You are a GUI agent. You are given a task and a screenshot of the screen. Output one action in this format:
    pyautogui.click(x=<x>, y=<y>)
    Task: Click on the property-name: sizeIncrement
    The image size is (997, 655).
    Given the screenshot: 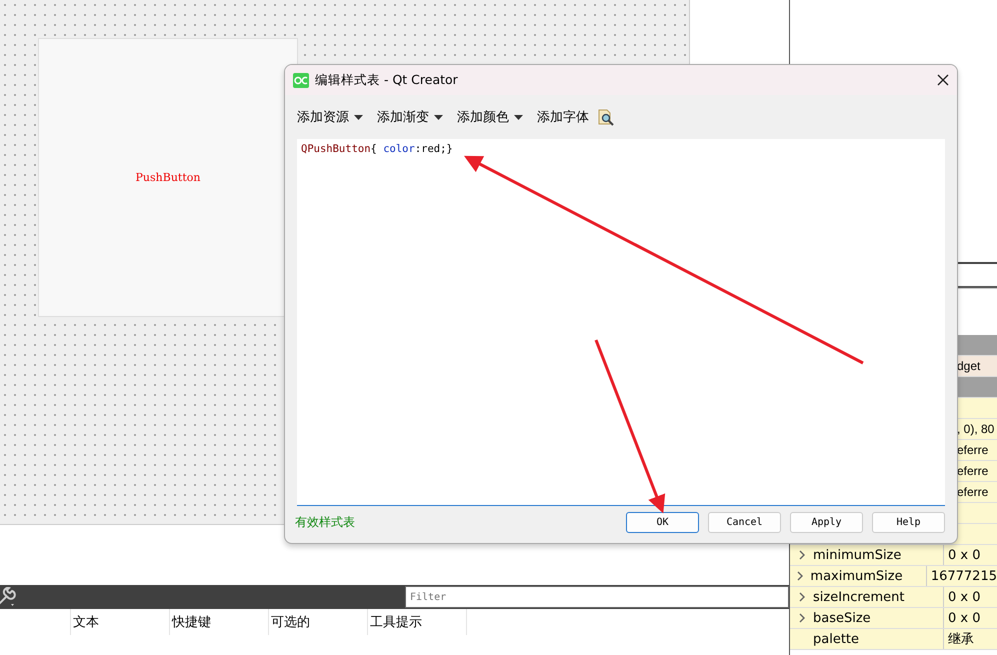 What is the action you would take?
    pyautogui.click(x=878, y=597)
    